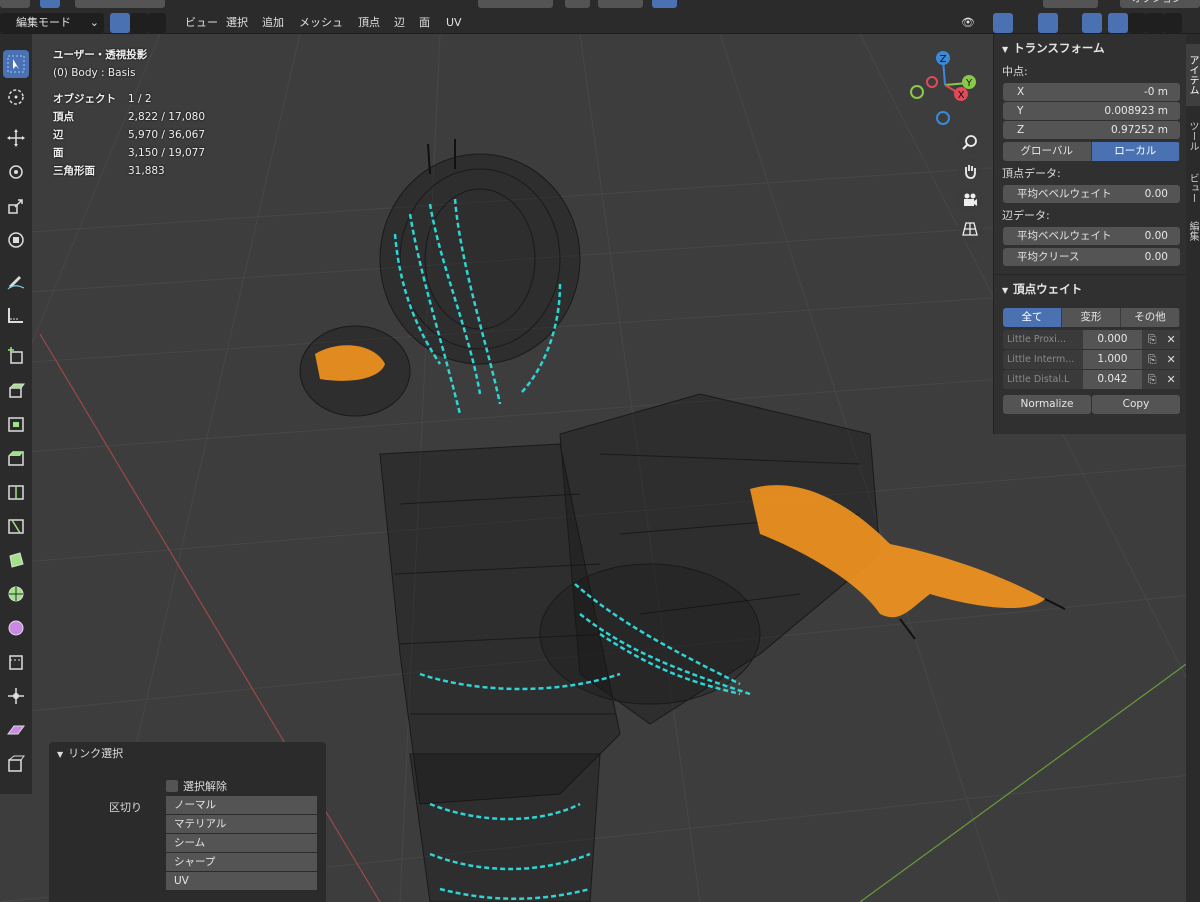 This screenshot has height=902, width=1200. Describe the element at coordinates (1091, 111) in the screenshot. I see `median-y-field: Y 0.008923 m` at that location.